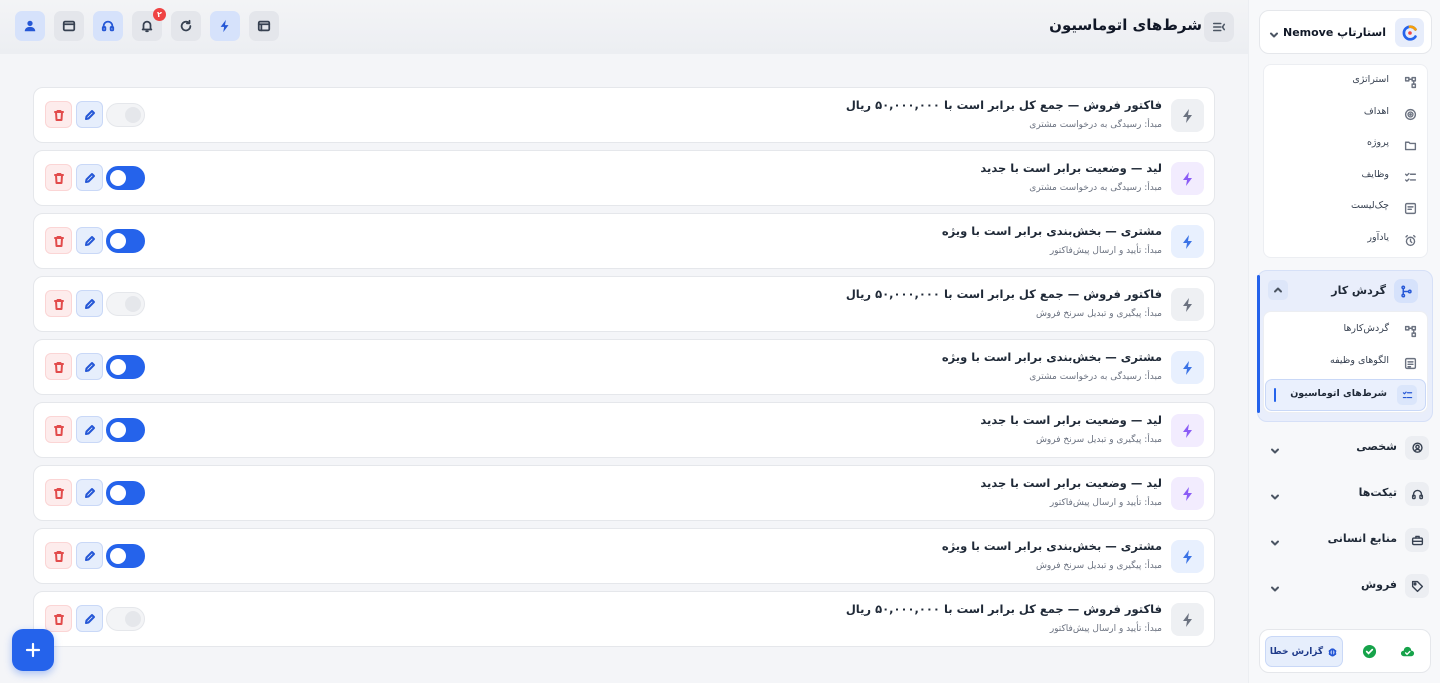  What do you see at coordinates (1345, 32) in the screenshot?
I see `project-switcher: استارتاپ Nemove` at bounding box center [1345, 32].